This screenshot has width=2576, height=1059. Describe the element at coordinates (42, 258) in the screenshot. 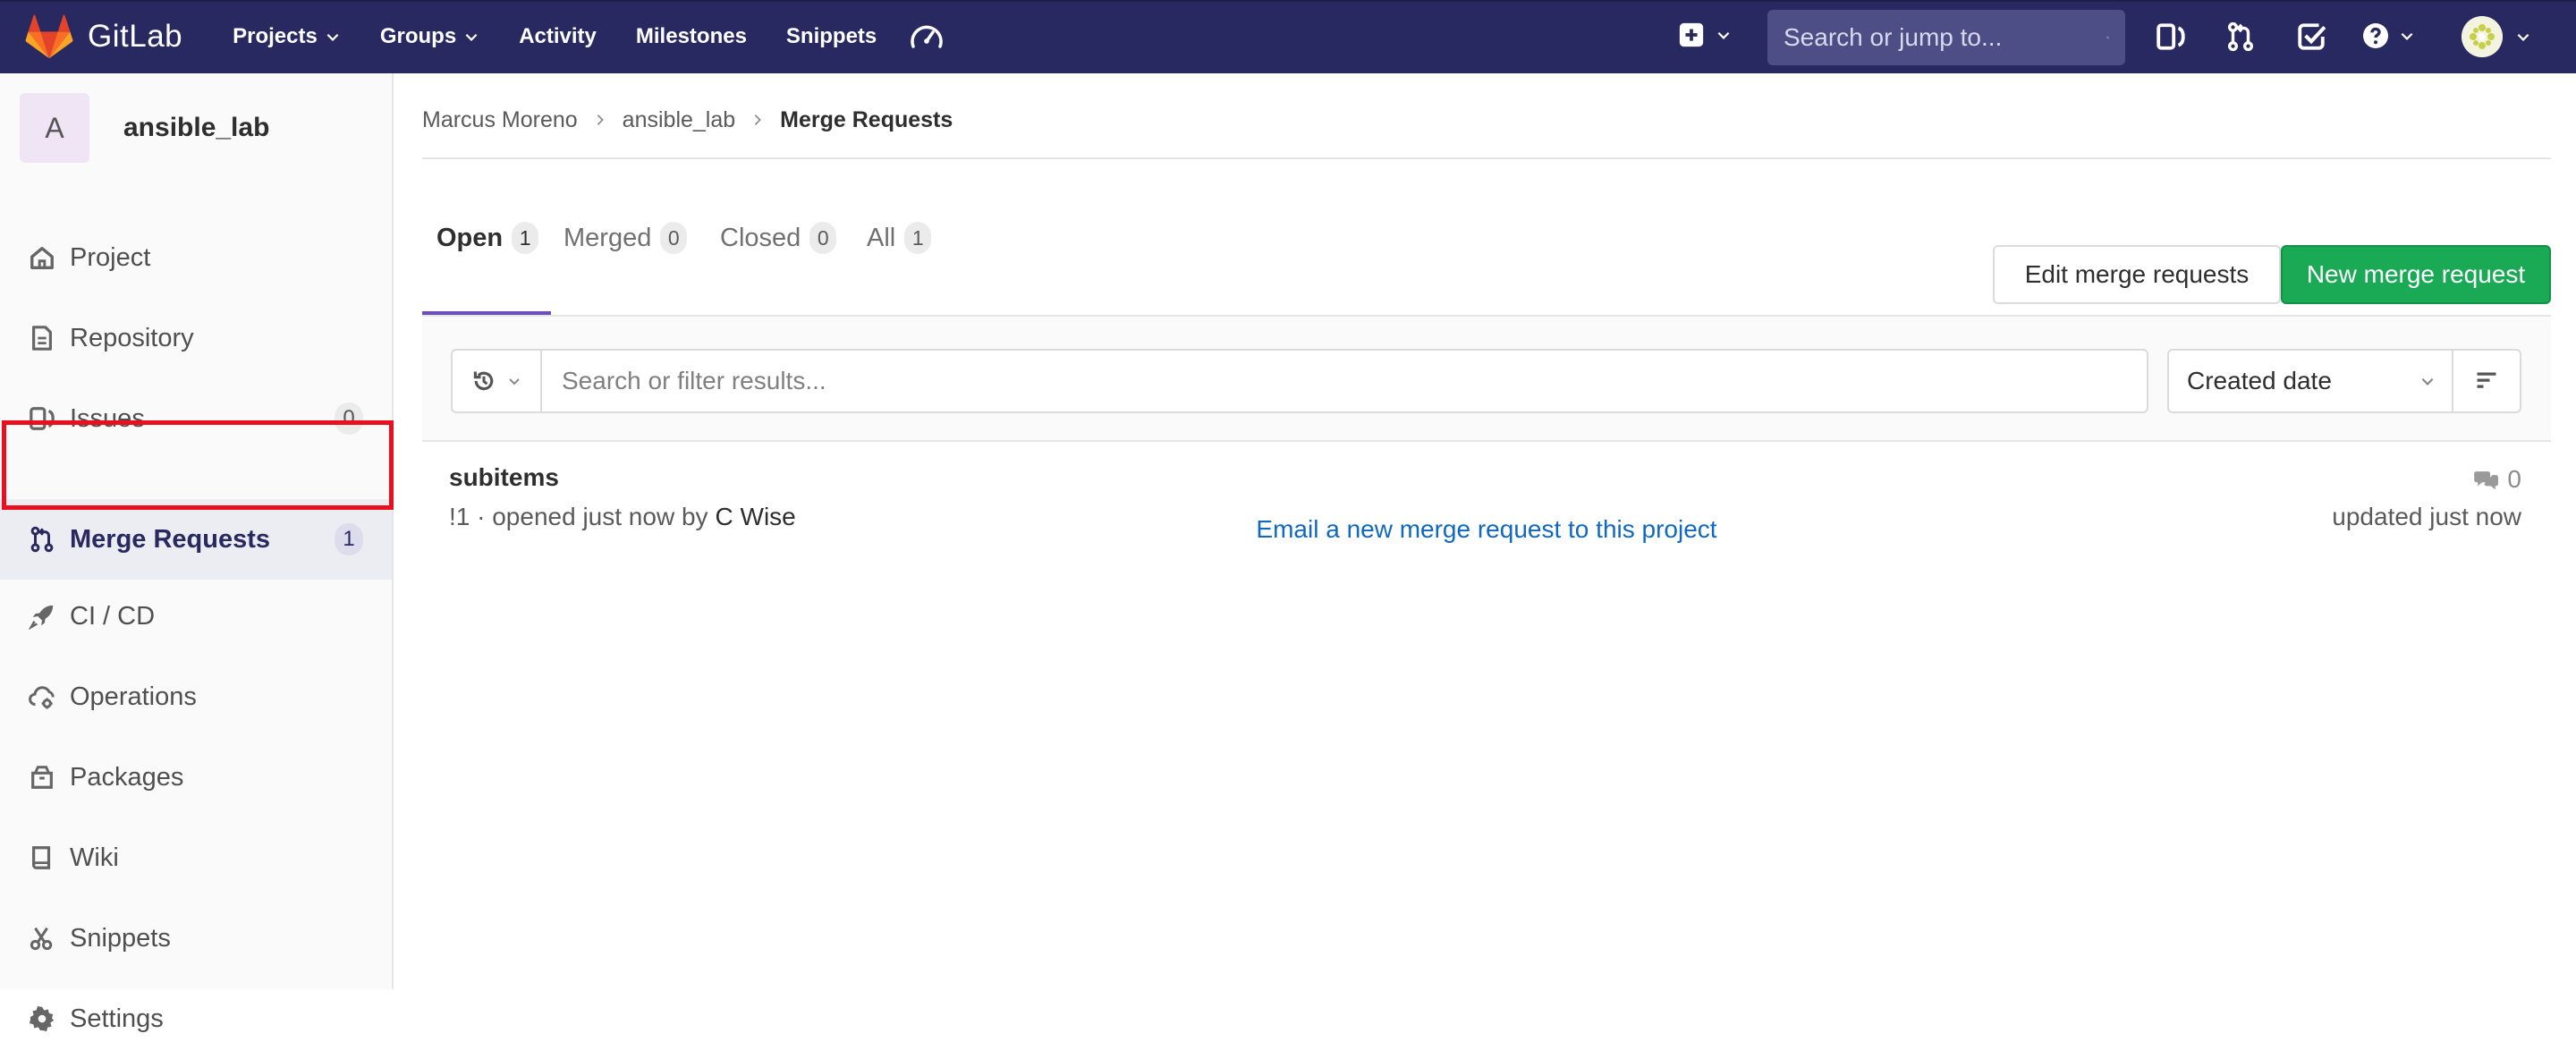

I see `home-icon` at that location.